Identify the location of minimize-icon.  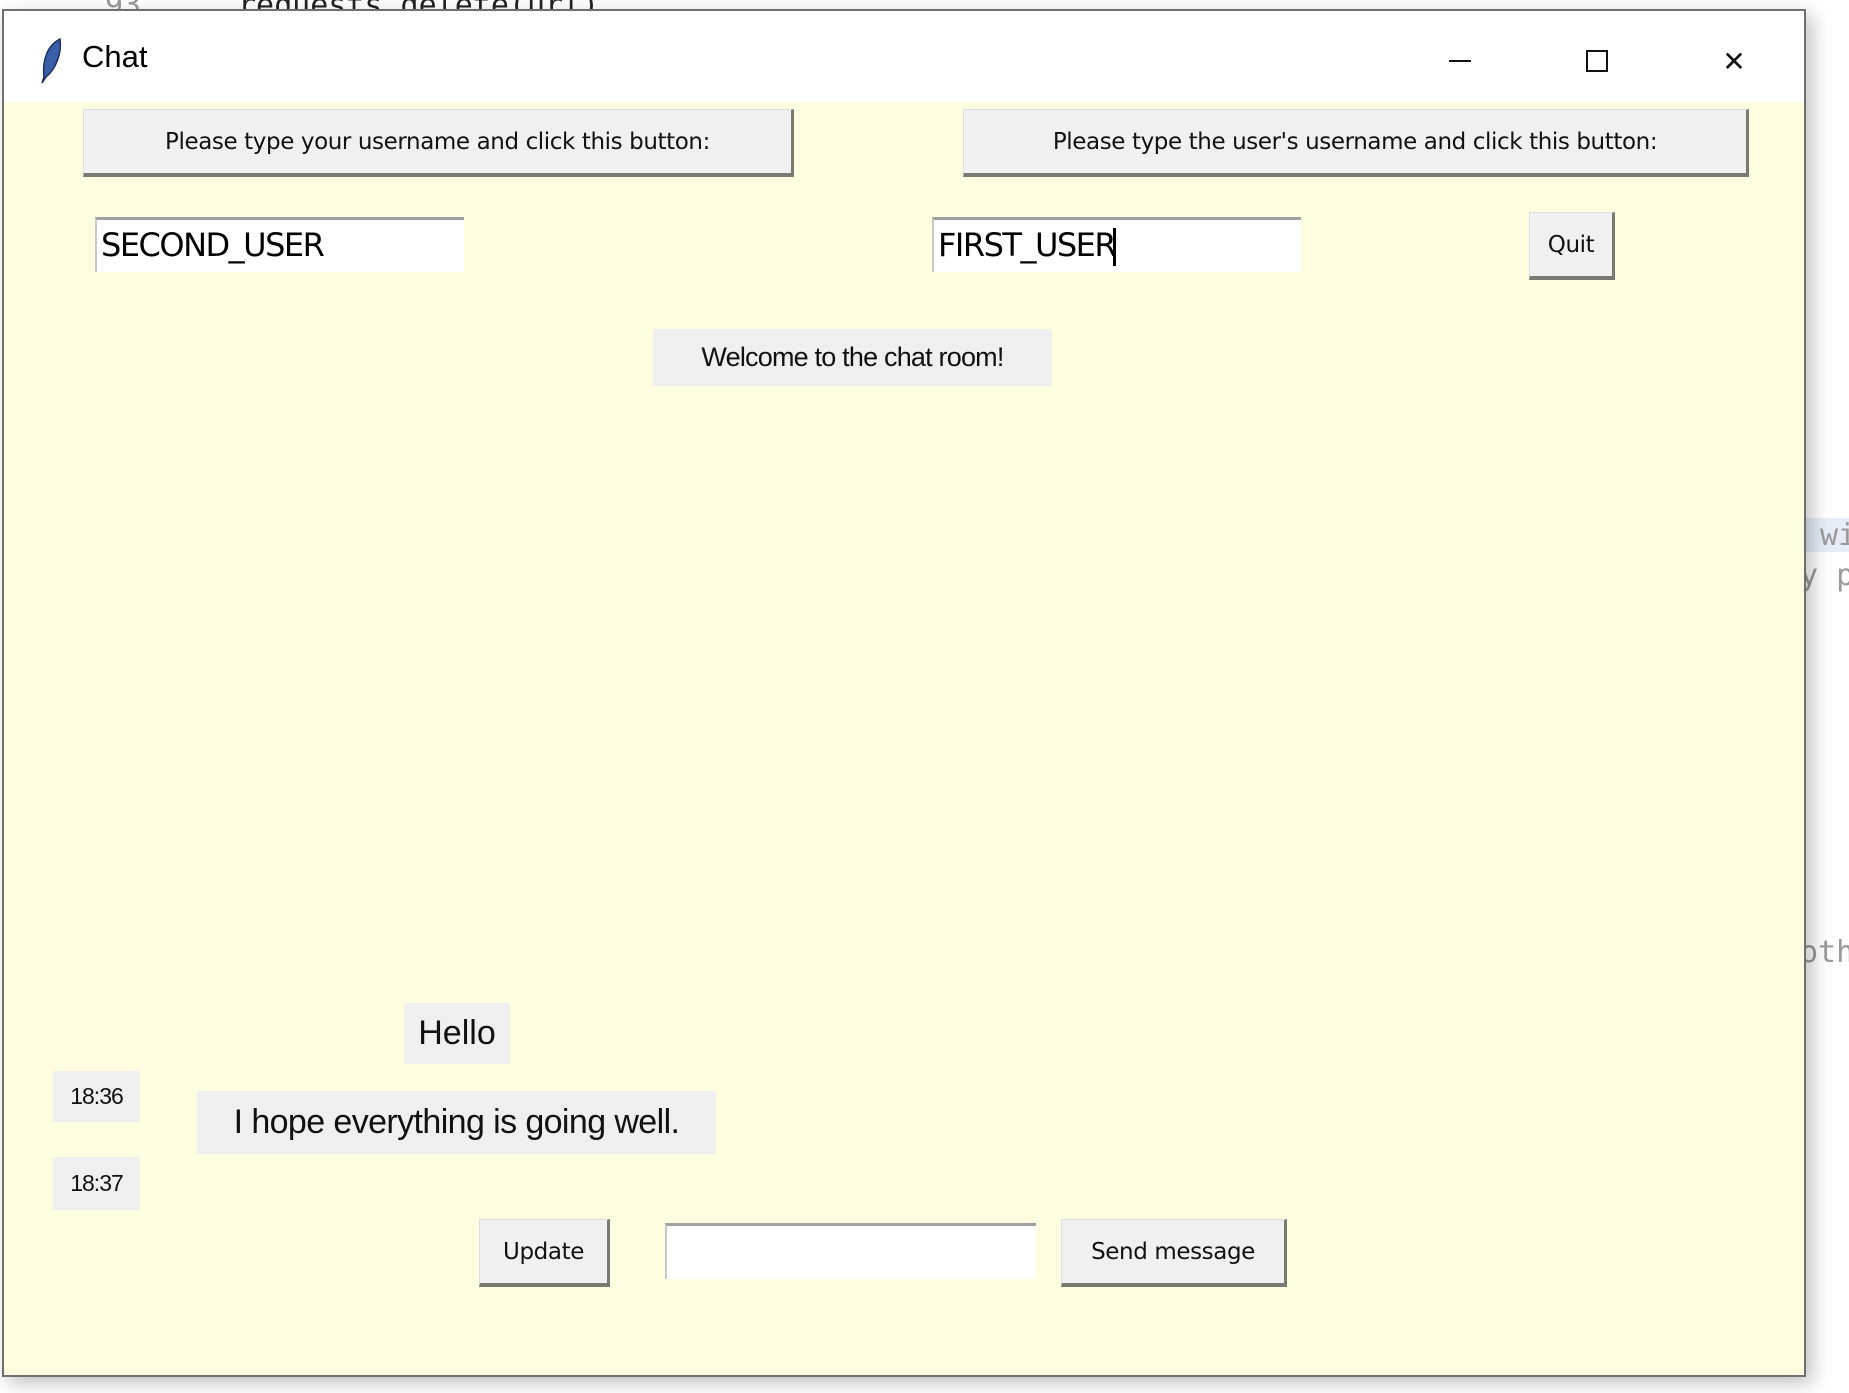
(1460, 61).